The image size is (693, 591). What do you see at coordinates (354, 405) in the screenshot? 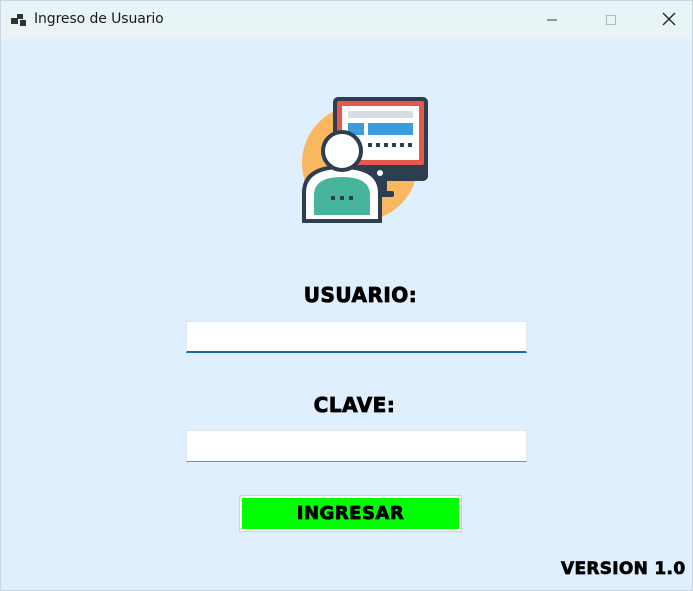
I see `password-label: CLAVE:` at bounding box center [354, 405].